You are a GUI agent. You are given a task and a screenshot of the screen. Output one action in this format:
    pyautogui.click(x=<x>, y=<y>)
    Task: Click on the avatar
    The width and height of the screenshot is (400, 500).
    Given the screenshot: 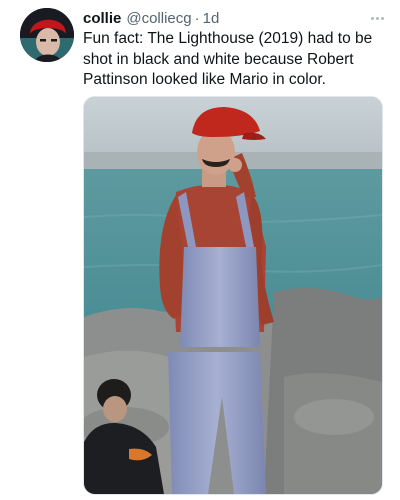 What is the action you would take?
    pyautogui.click(x=47, y=35)
    